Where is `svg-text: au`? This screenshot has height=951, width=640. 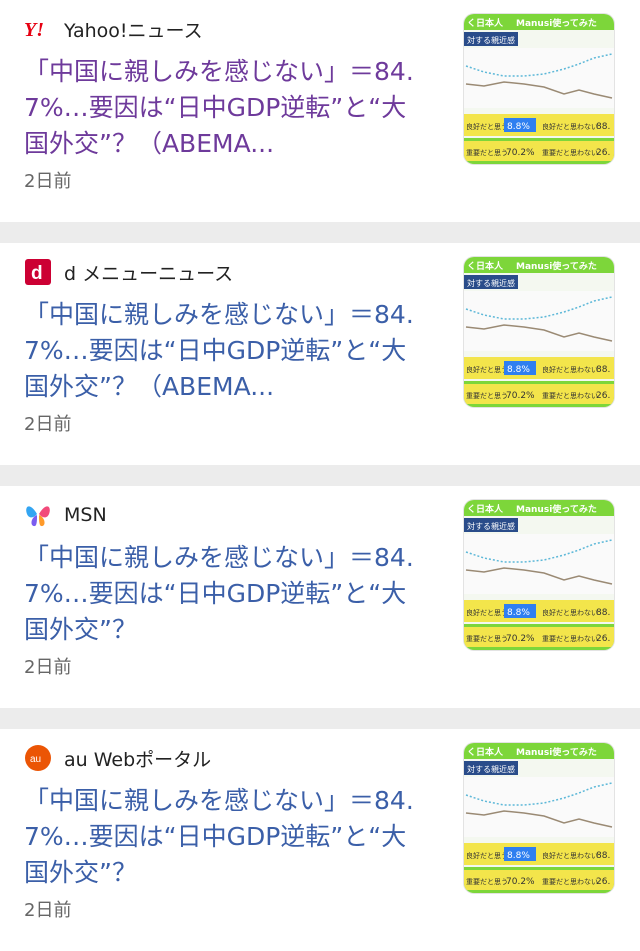
svg-text: au is located at coordinates (35, 759).